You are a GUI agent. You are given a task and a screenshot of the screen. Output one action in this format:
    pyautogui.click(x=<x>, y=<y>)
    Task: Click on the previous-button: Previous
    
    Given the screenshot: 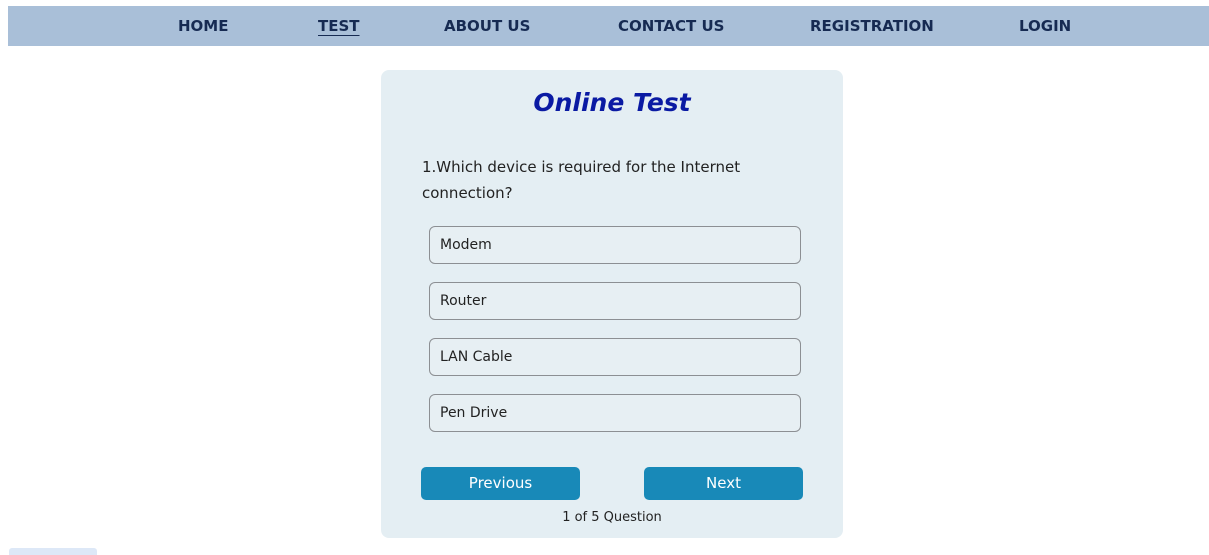 What is the action you would take?
    pyautogui.click(x=500, y=483)
    